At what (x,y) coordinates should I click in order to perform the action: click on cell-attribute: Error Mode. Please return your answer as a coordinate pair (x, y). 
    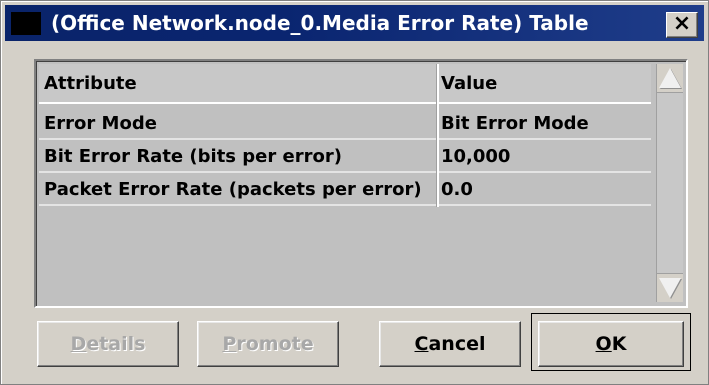
    Looking at the image, I should click on (240, 123).